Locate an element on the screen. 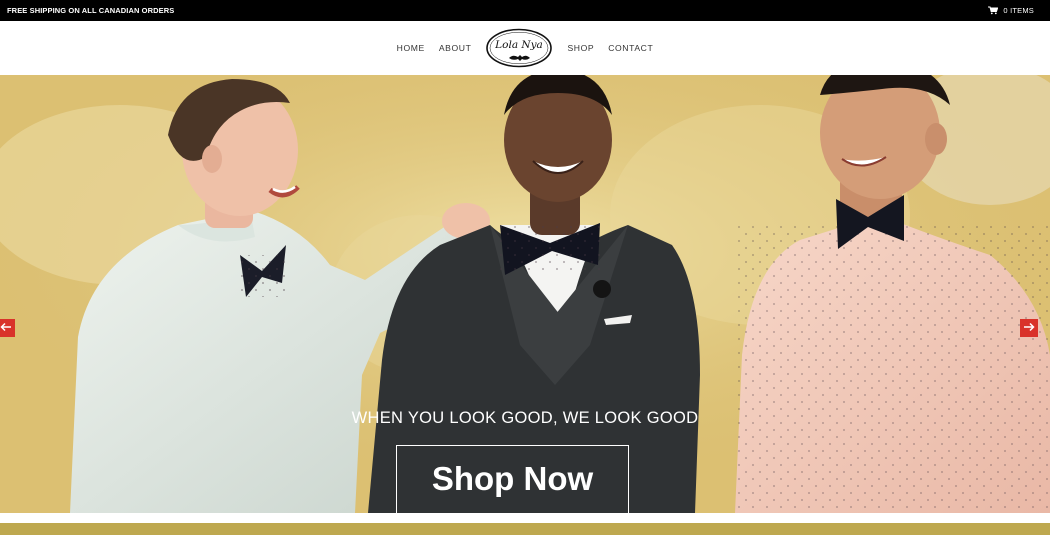  cart-link: 0 ITEMS is located at coordinates (1011, 10).